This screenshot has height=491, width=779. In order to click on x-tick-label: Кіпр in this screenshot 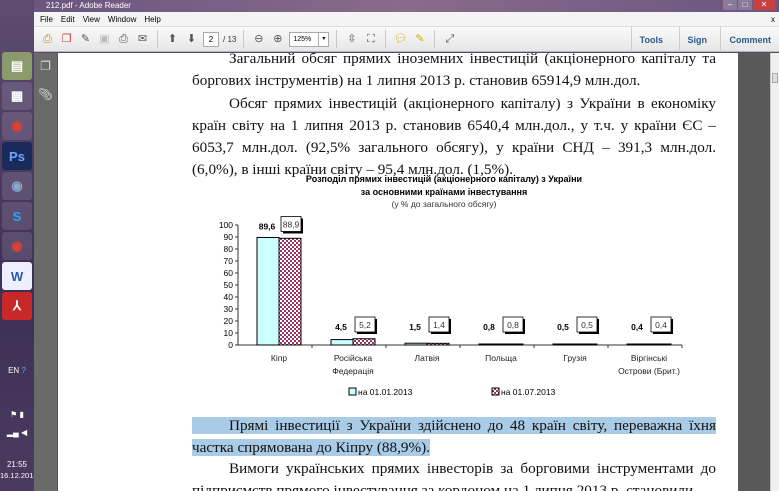, I will do `click(279, 358)`.